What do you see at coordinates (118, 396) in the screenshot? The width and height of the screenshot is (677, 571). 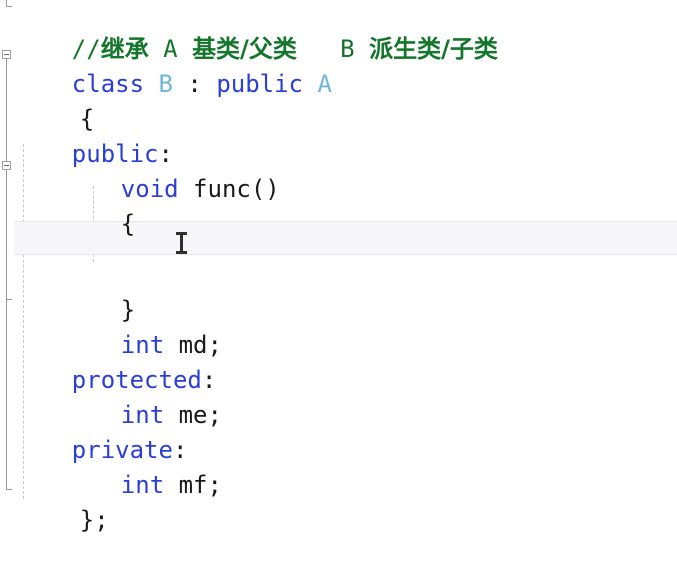 I see `code-line-member-me: int me;` at bounding box center [118, 396].